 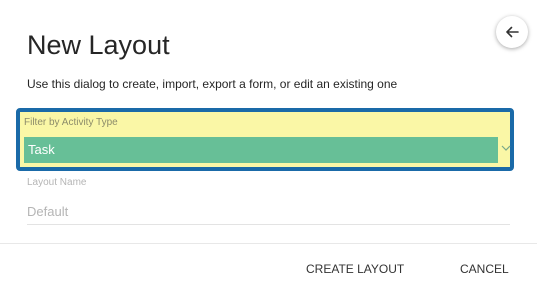 What do you see at coordinates (355, 269) in the screenshot?
I see `create-layout-button: CREATE LAYOUT` at bounding box center [355, 269].